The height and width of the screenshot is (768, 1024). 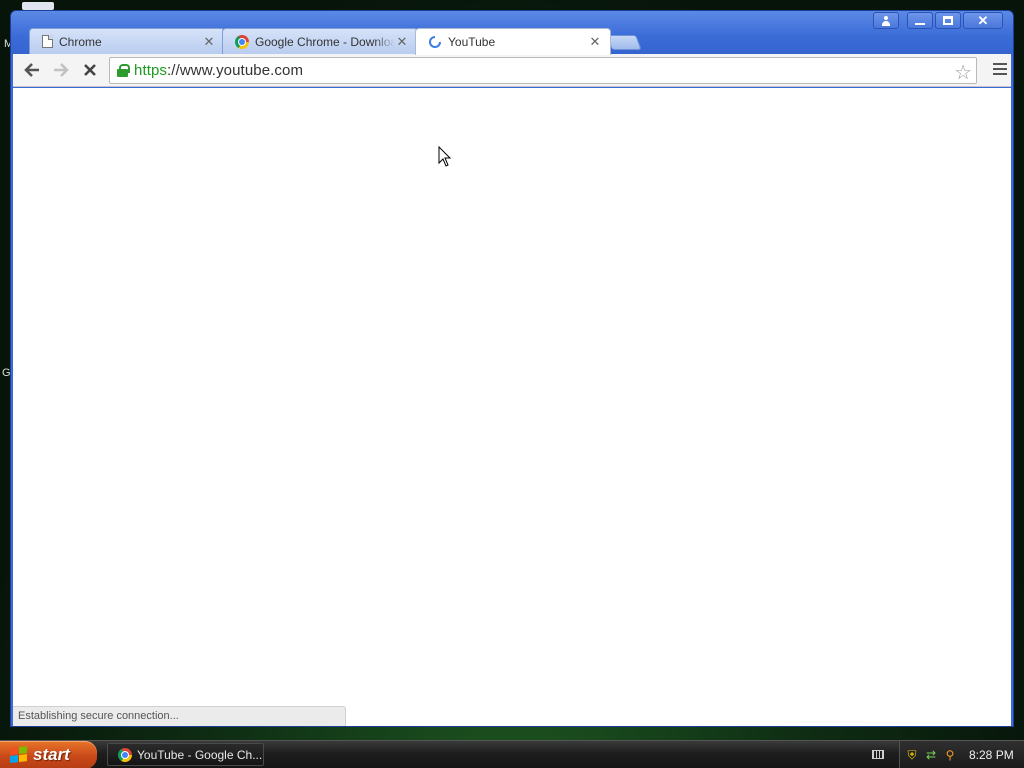 What do you see at coordinates (151, 70) in the screenshot?
I see `url-scheme: https` at bounding box center [151, 70].